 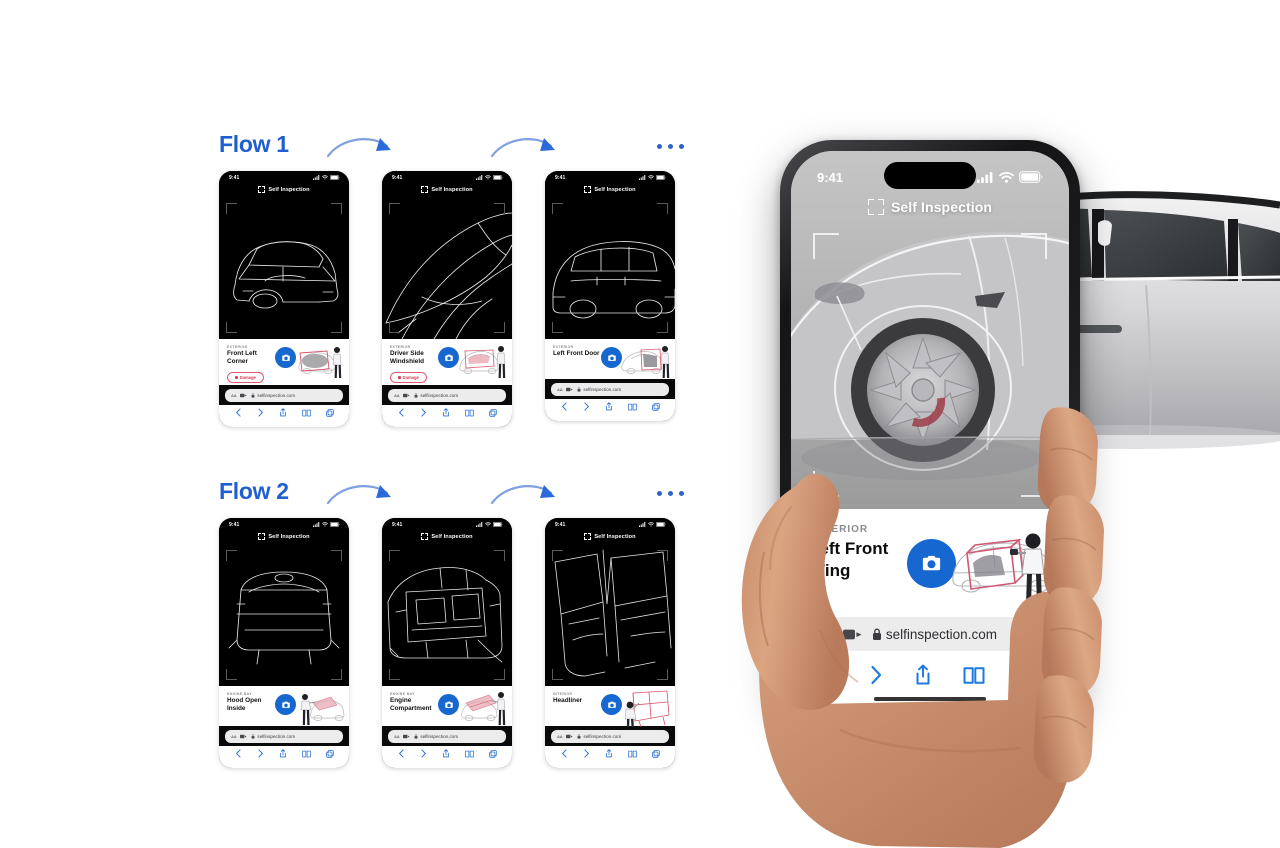 I want to click on camera-icon, so click(x=285, y=357).